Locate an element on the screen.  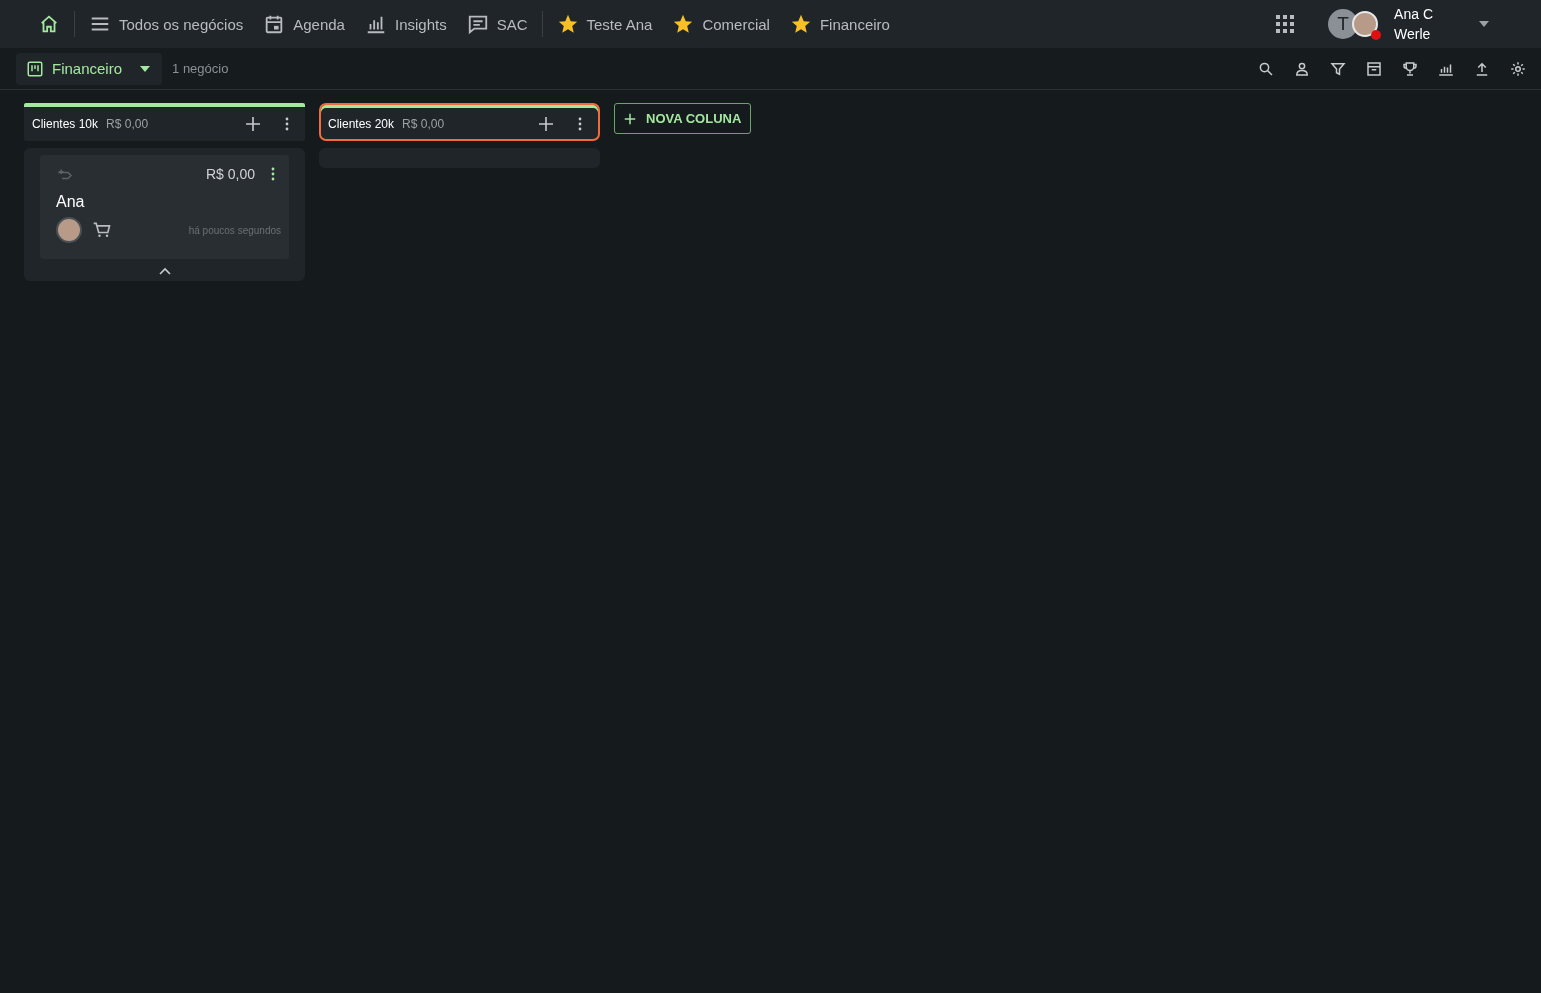
nav-item: Financeiro is located at coordinates (839, 24).